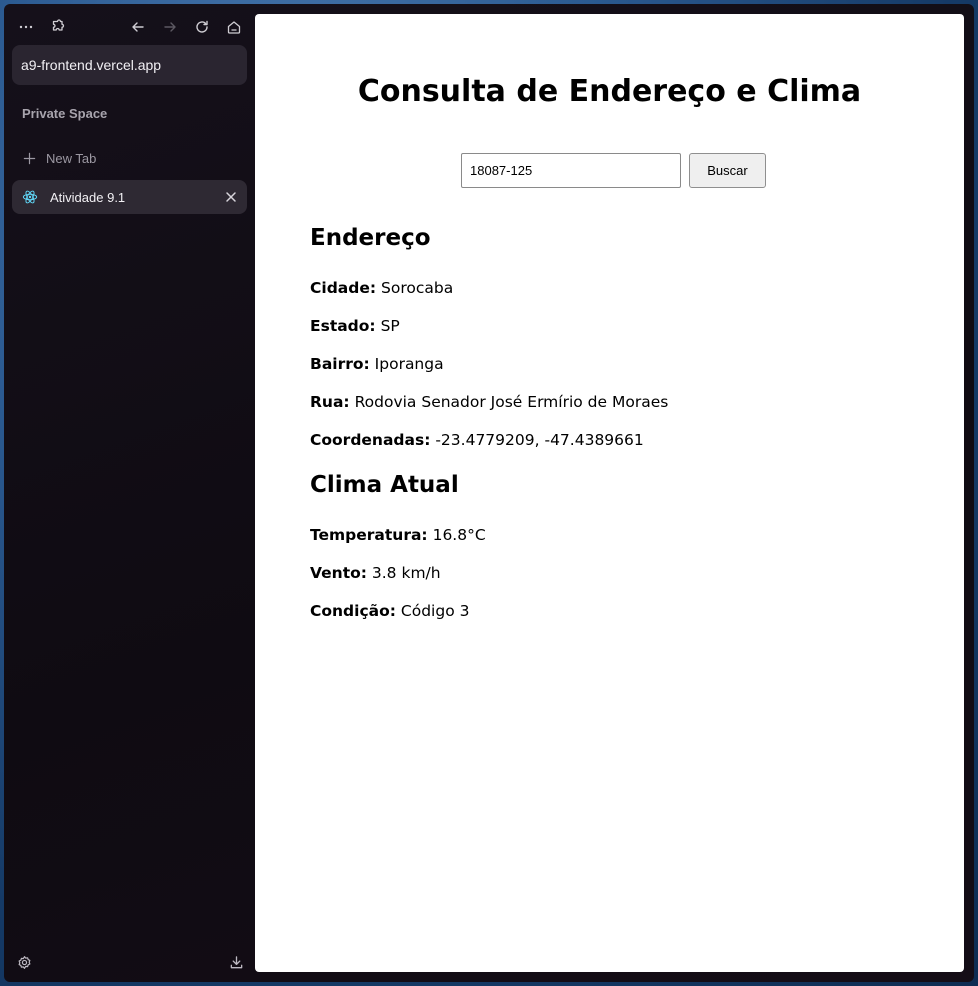 The image size is (978, 986). What do you see at coordinates (29, 158) in the screenshot?
I see `plus-icon` at bounding box center [29, 158].